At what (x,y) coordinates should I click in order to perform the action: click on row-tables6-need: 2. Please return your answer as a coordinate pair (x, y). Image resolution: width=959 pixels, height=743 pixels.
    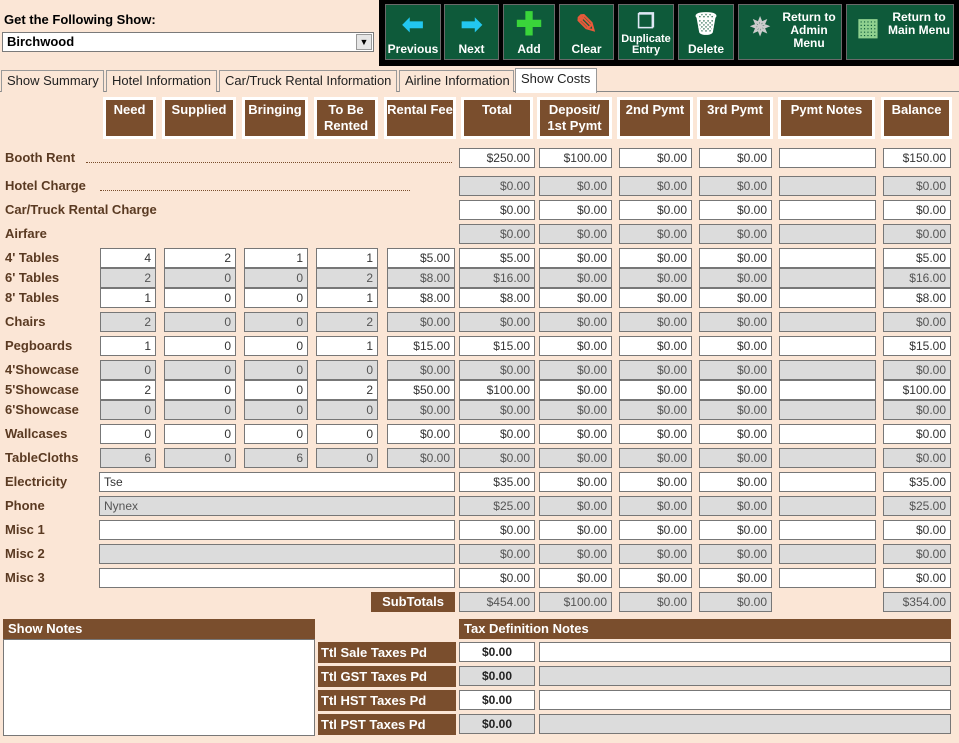
    Looking at the image, I should click on (128, 278).